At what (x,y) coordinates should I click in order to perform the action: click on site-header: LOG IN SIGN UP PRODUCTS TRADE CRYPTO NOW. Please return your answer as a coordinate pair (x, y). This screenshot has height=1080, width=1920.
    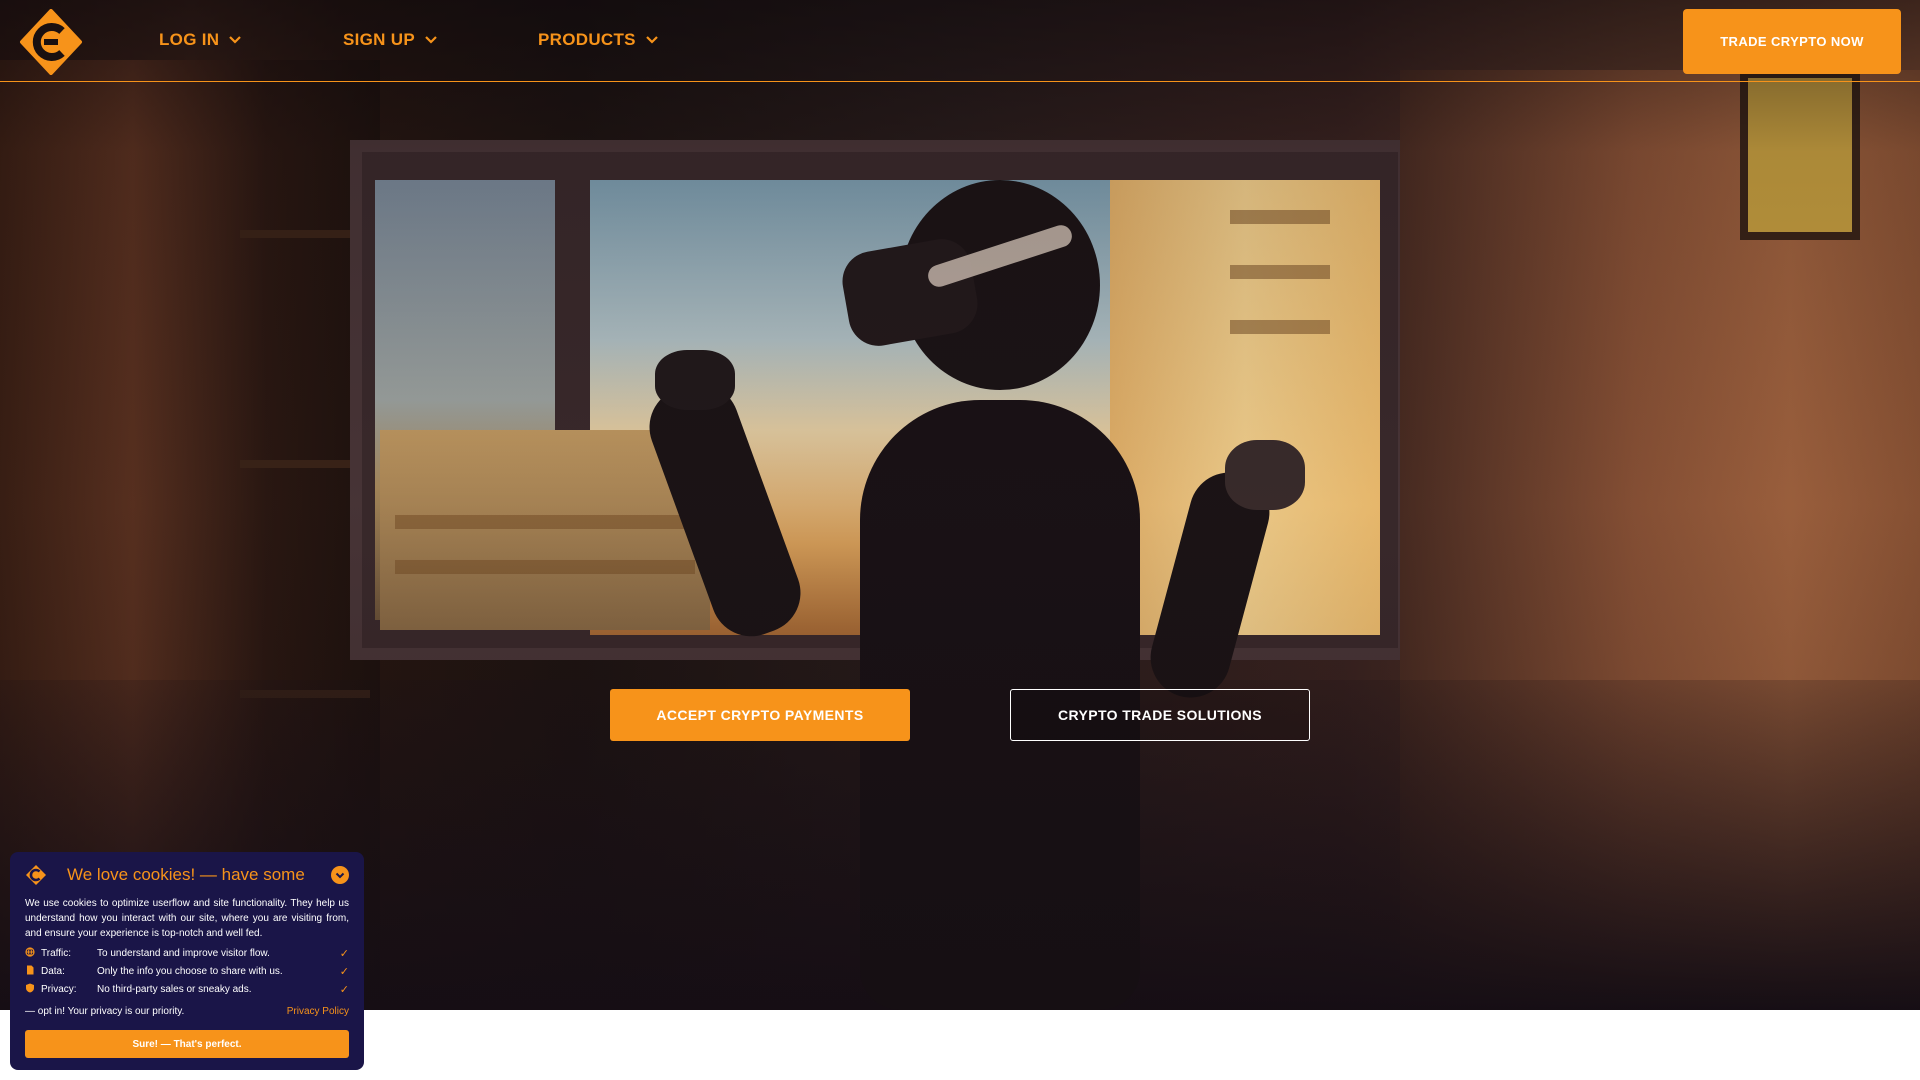
    Looking at the image, I should click on (960, 41).